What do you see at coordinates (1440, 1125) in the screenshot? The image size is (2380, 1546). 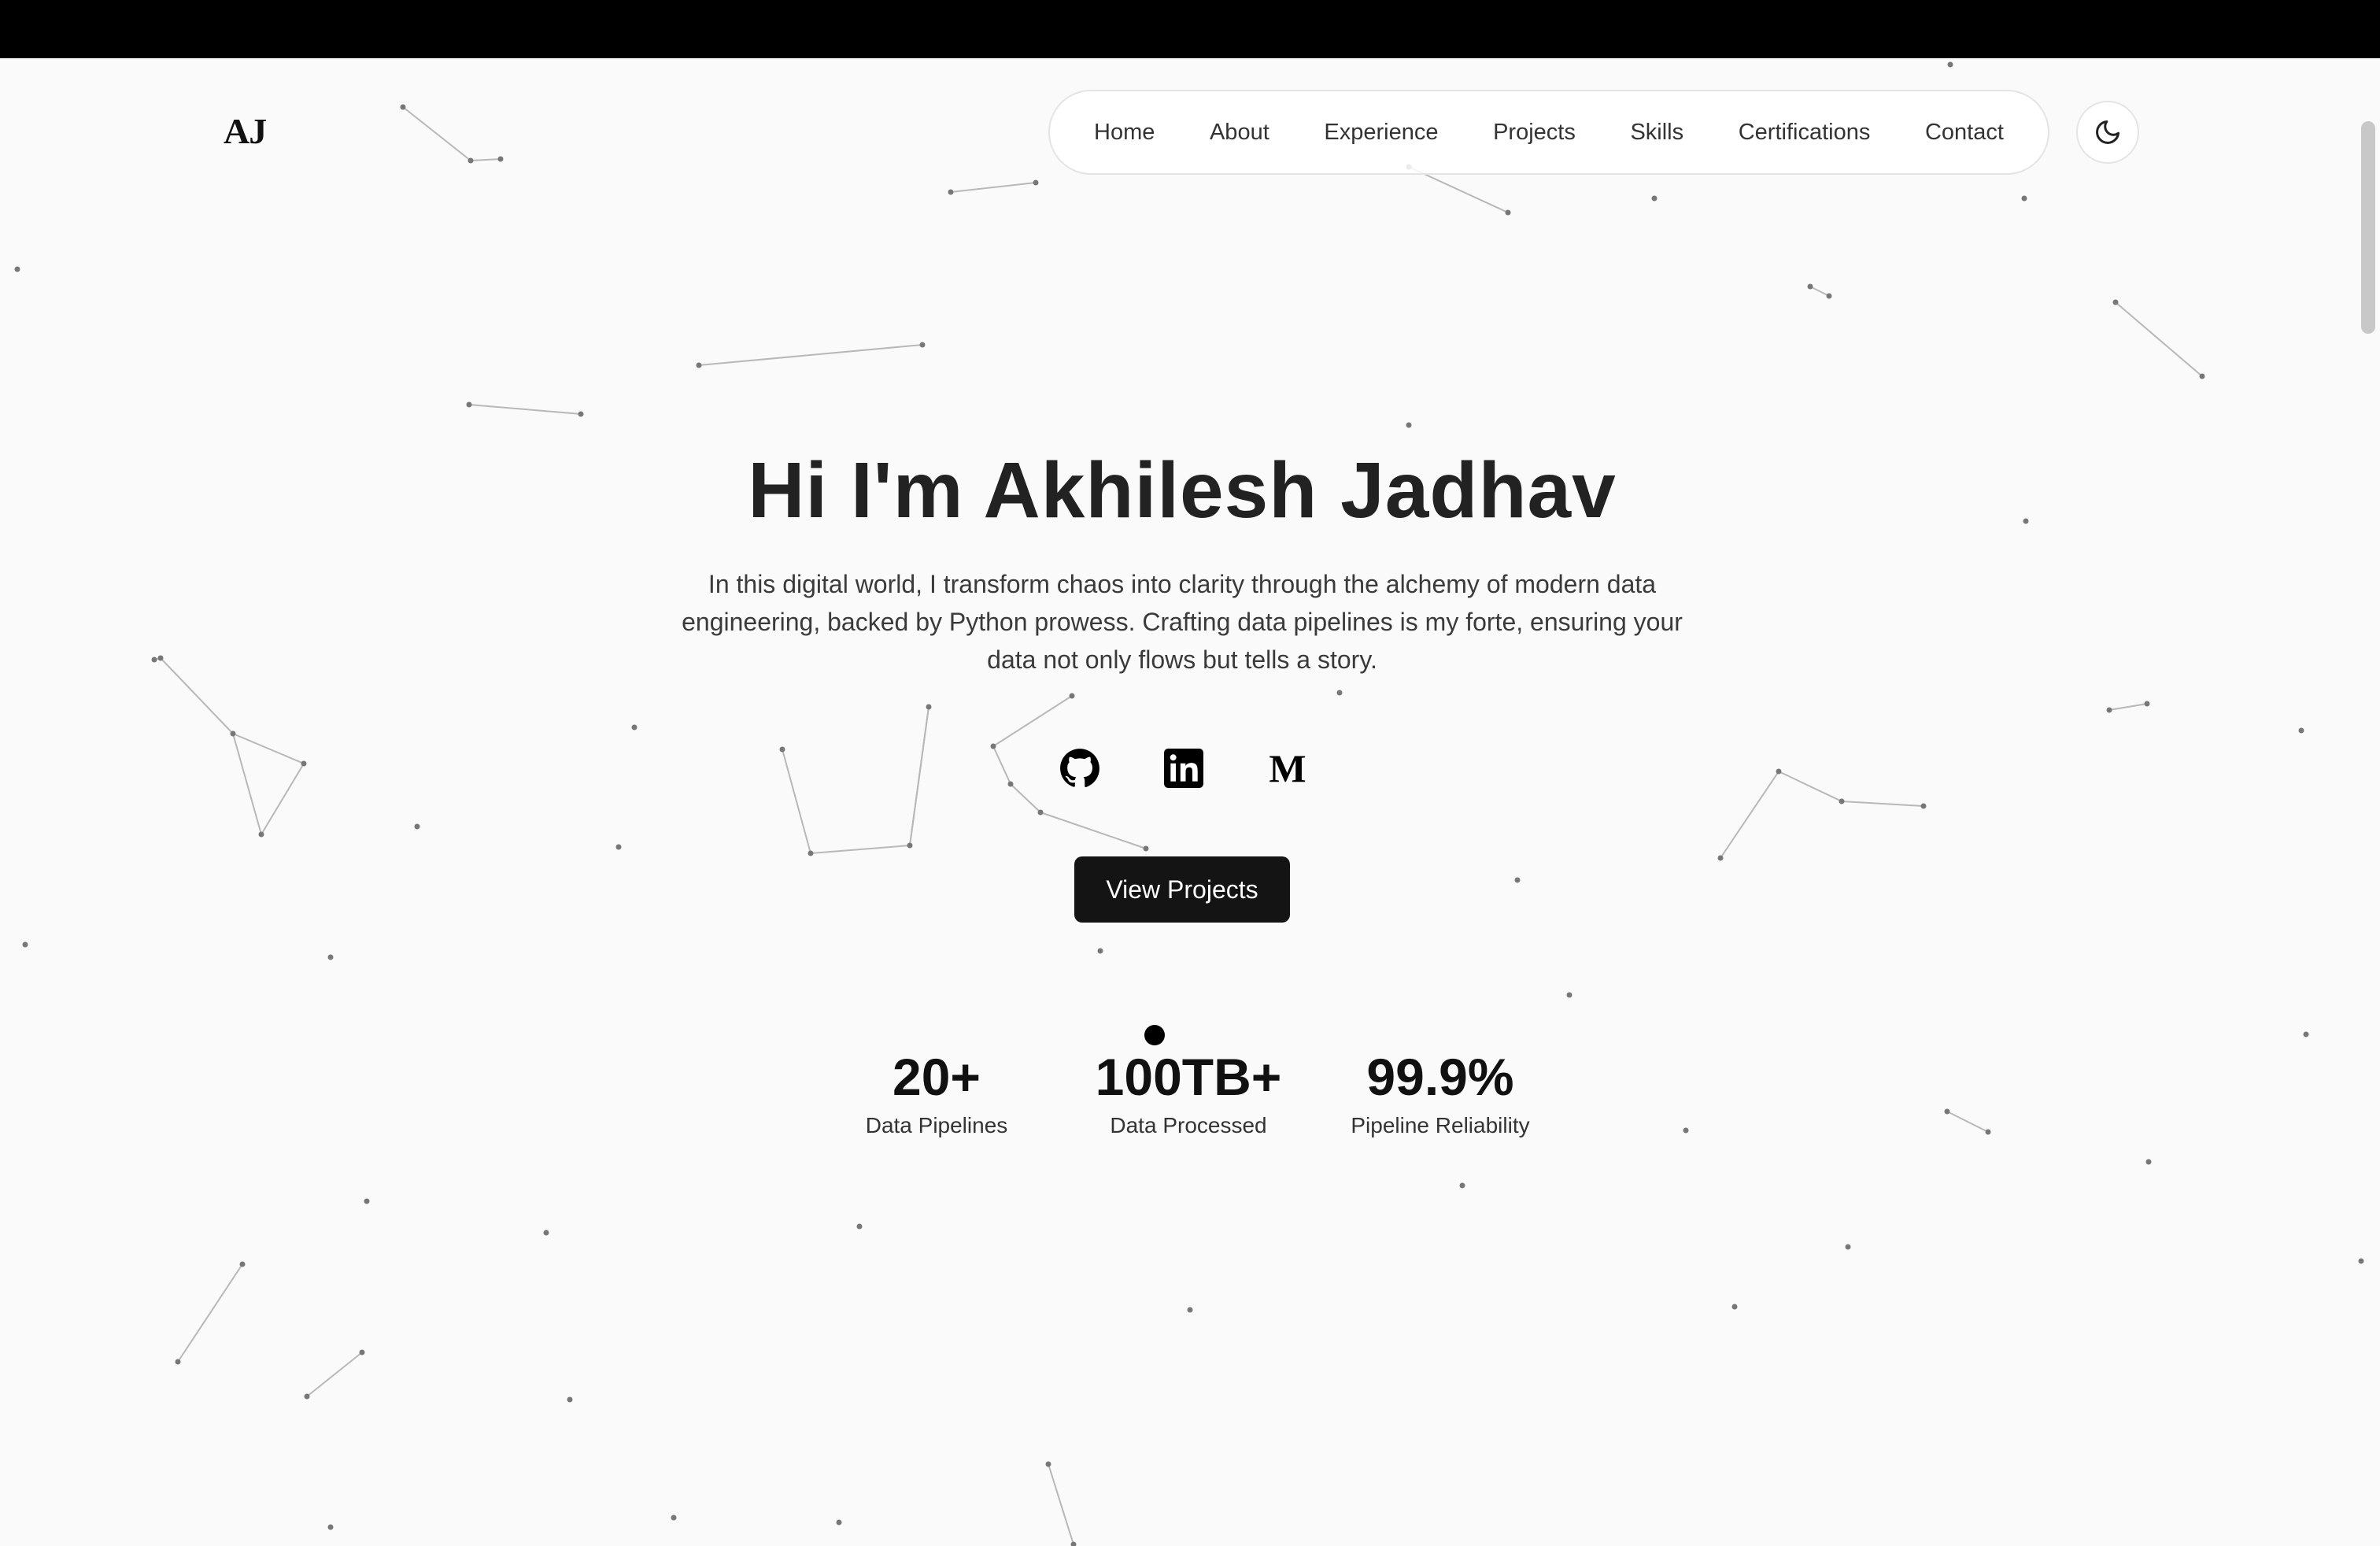 I see `stat-label: Pipeline Reliability` at bounding box center [1440, 1125].